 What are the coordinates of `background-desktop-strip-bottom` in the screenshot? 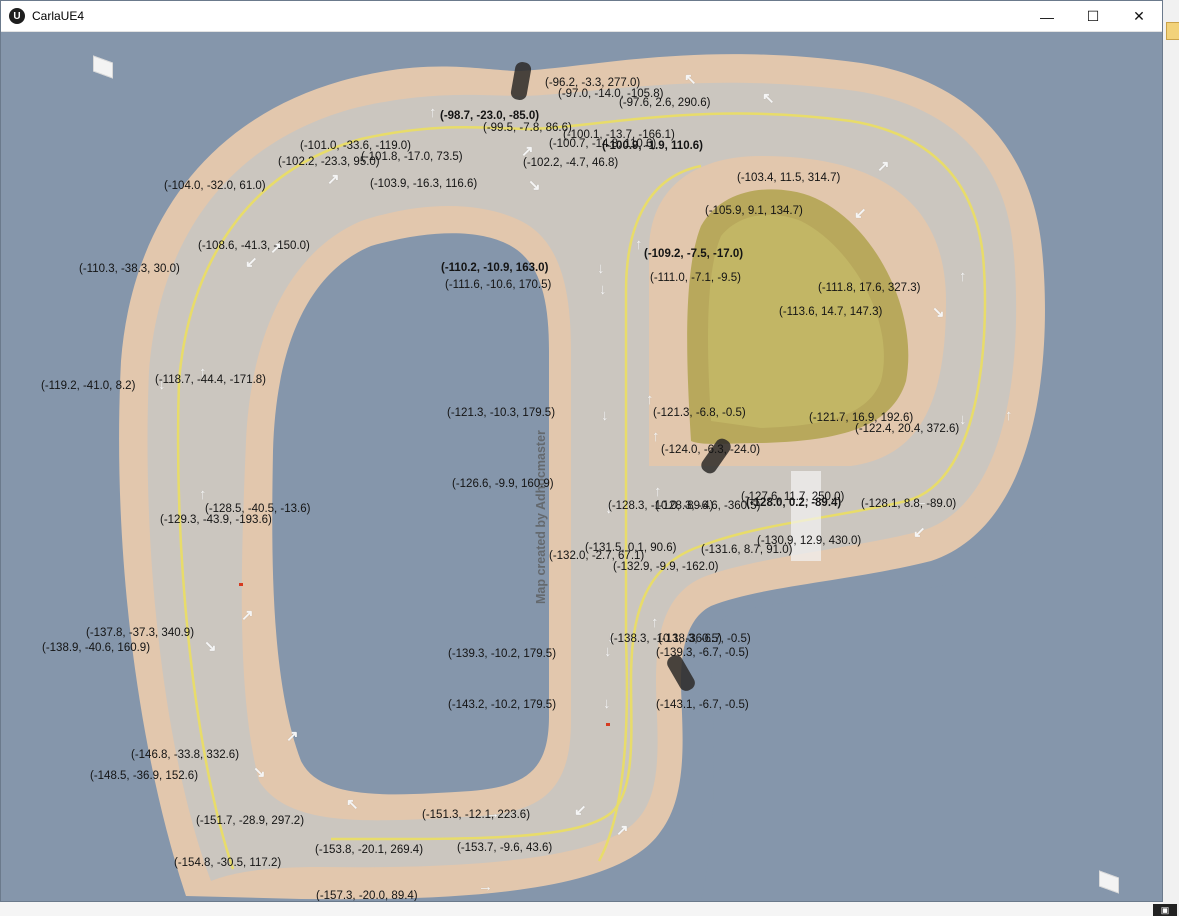 It's located at (581, 909).